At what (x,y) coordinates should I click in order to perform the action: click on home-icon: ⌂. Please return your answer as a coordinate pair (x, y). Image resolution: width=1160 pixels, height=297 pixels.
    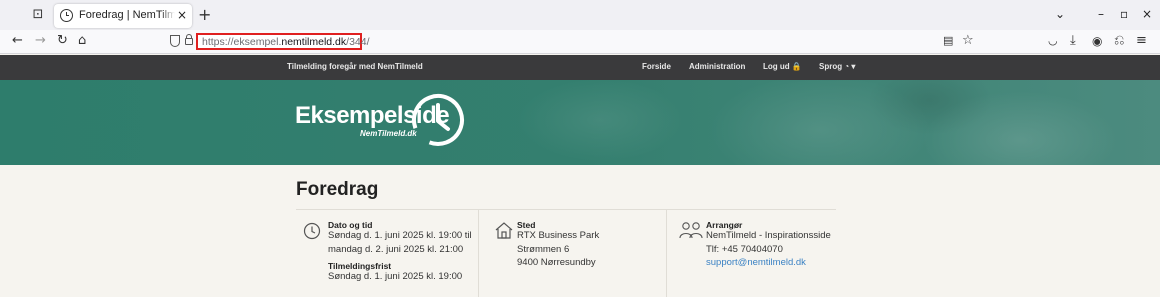
    Looking at the image, I should click on (82, 41).